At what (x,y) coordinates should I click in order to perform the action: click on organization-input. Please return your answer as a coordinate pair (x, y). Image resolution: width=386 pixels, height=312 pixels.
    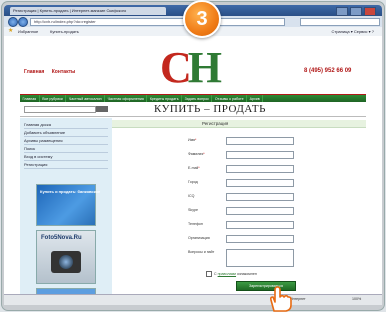
    Looking at the image, I should click on (260, 239).